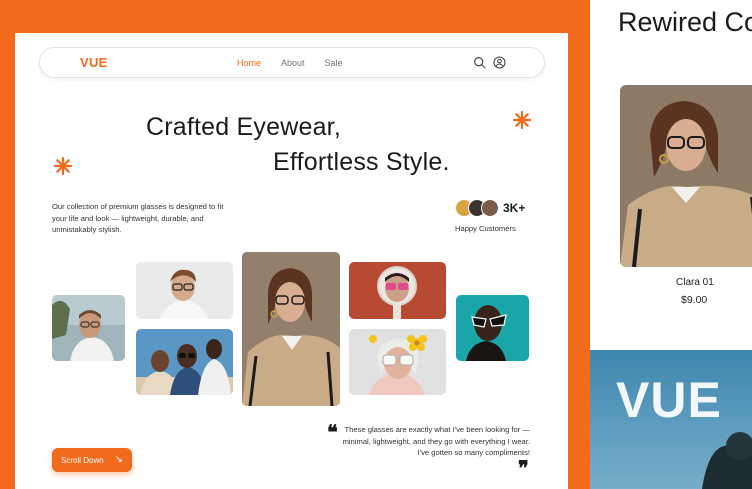 The width and height of the screenshot is (752, 489). I want to click on photo-man-glasses-palms, so click(88, 328).